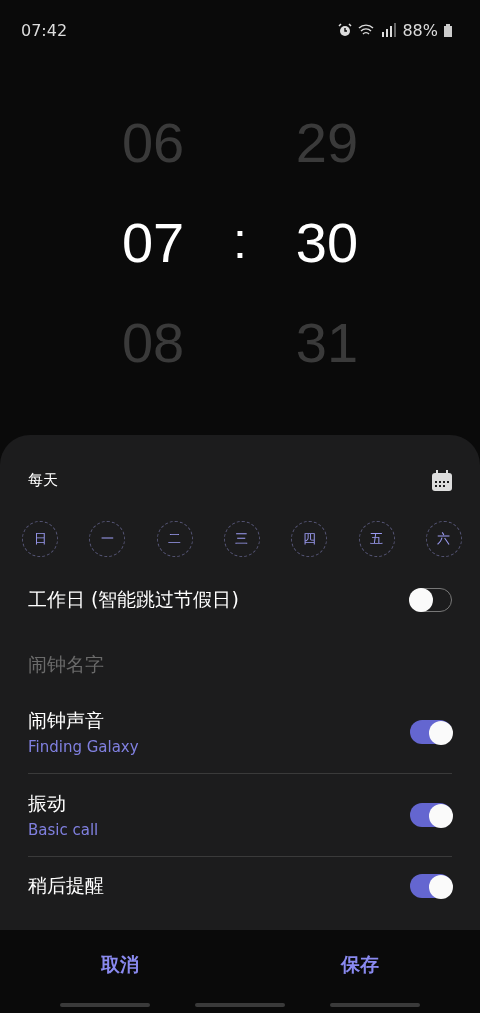 The image size is (480, 1013). I want to click on alarm-icon, so click(345, 30).